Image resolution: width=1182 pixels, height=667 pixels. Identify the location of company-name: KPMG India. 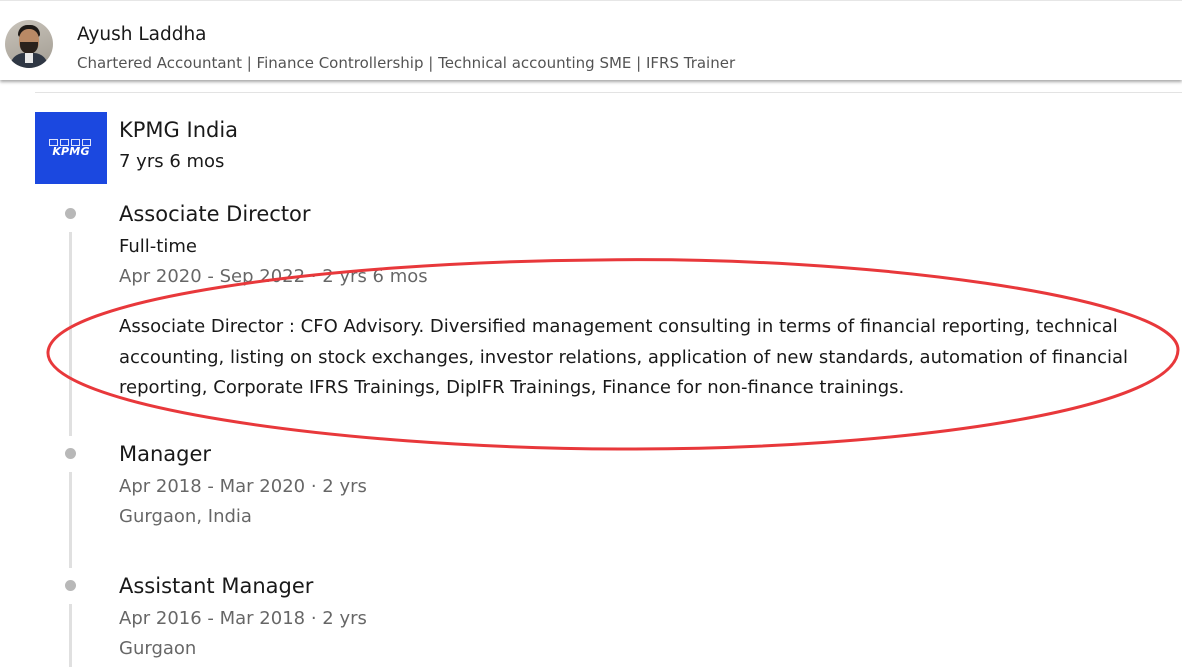
(178, 130).